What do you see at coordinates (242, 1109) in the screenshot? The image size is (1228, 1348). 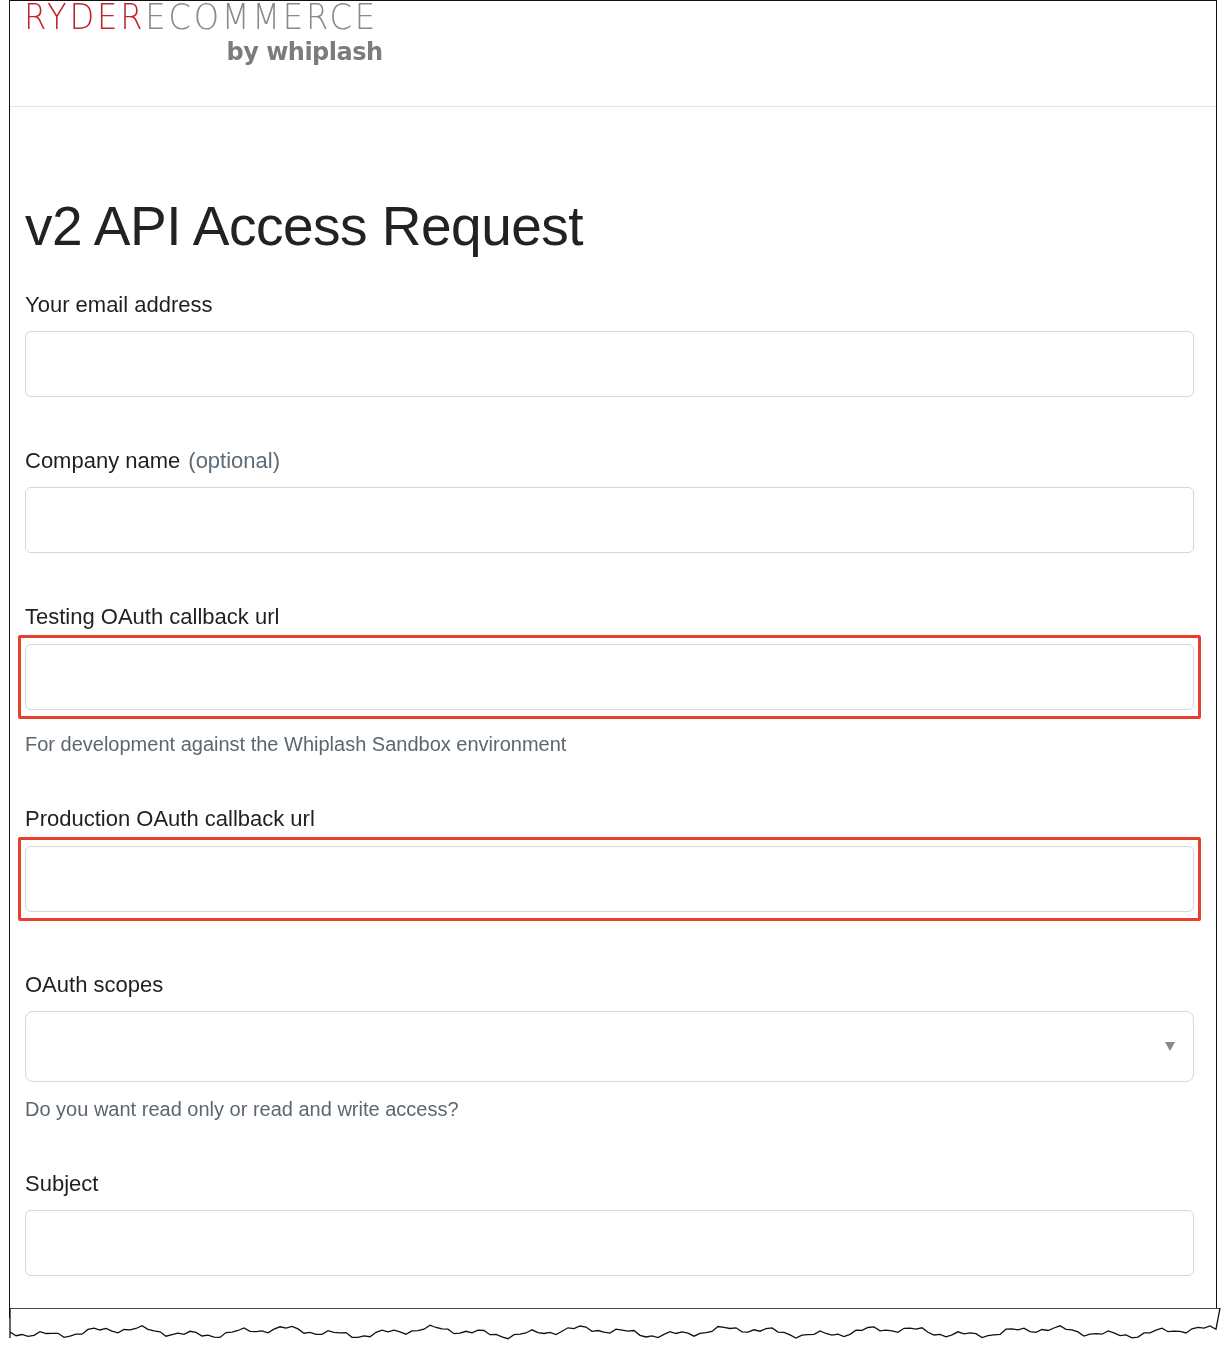 I see `field-hint: Do you want read only or read and write access?` at bounding box center [242, 1109].